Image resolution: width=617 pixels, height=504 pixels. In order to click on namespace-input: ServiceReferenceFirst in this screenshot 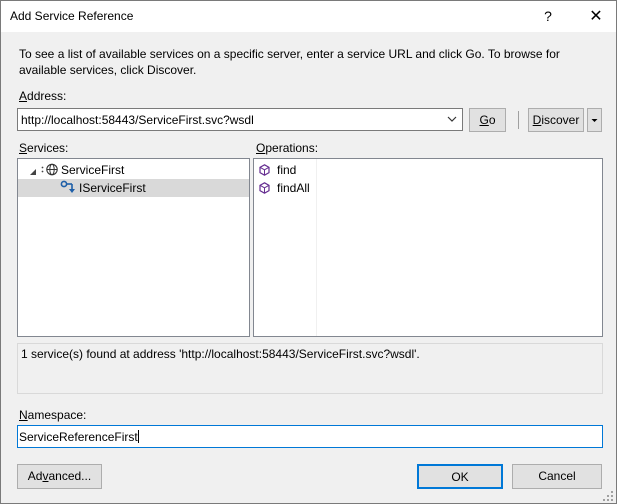, I will do `click(310, 436)`.